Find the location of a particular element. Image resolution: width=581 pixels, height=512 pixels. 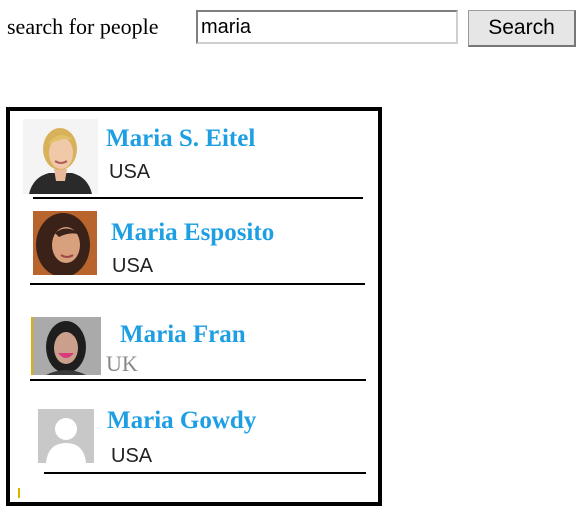

dark-hair-woman-photo-icon is located at coordinates (65, 243).